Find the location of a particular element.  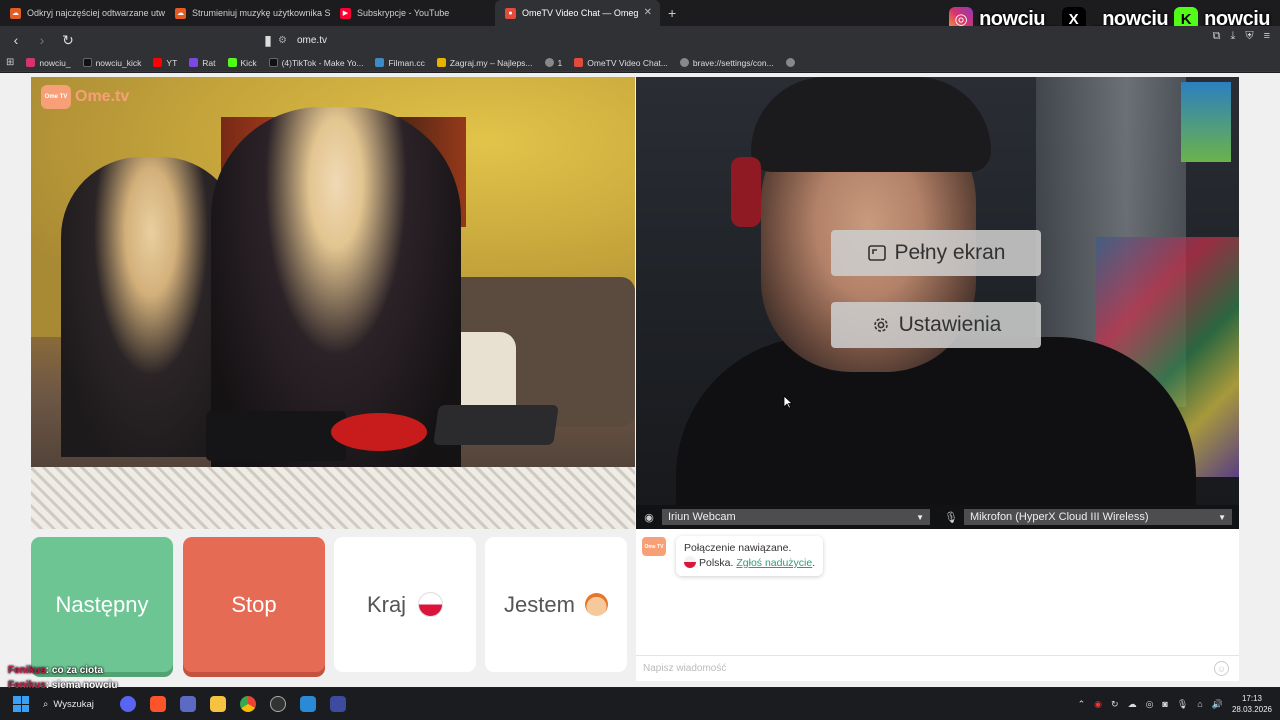

rat-icon is located at coordinates (194, 62).